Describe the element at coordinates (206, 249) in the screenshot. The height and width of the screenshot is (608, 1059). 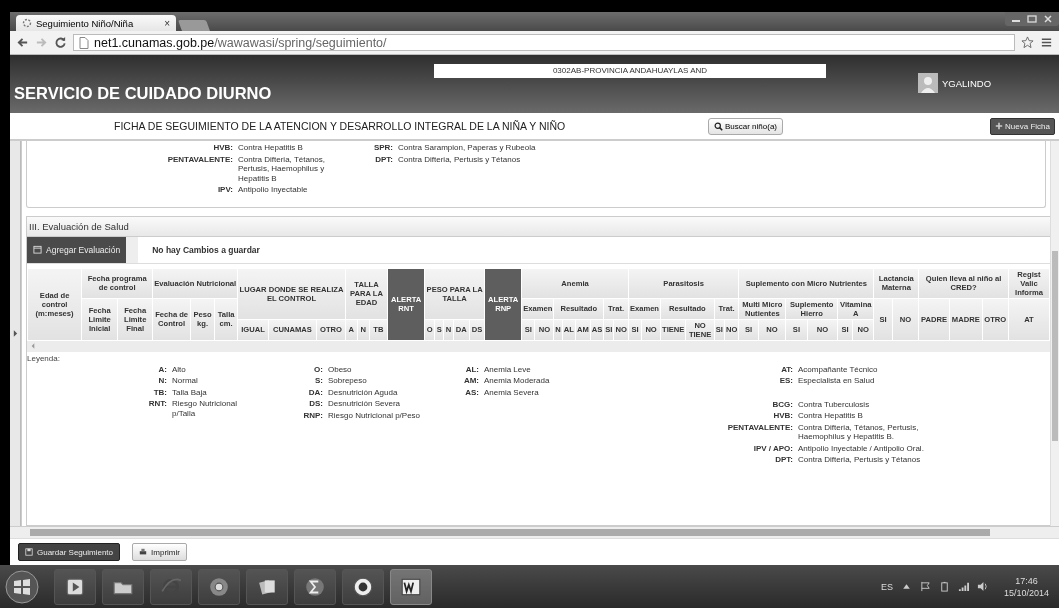
I see `status-message: No hay Cambios a guardar` at that location.